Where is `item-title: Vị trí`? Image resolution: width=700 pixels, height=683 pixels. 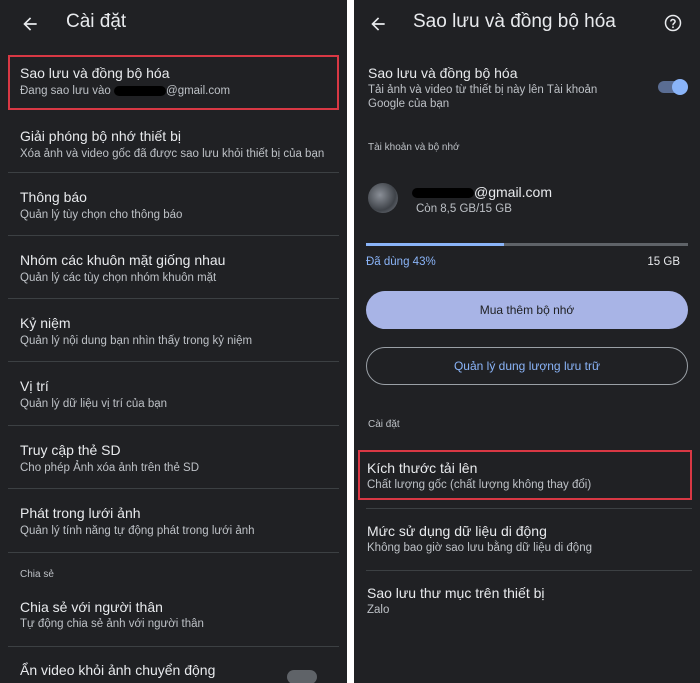 item-title: Vị trí is located at coordinates (34, 386).